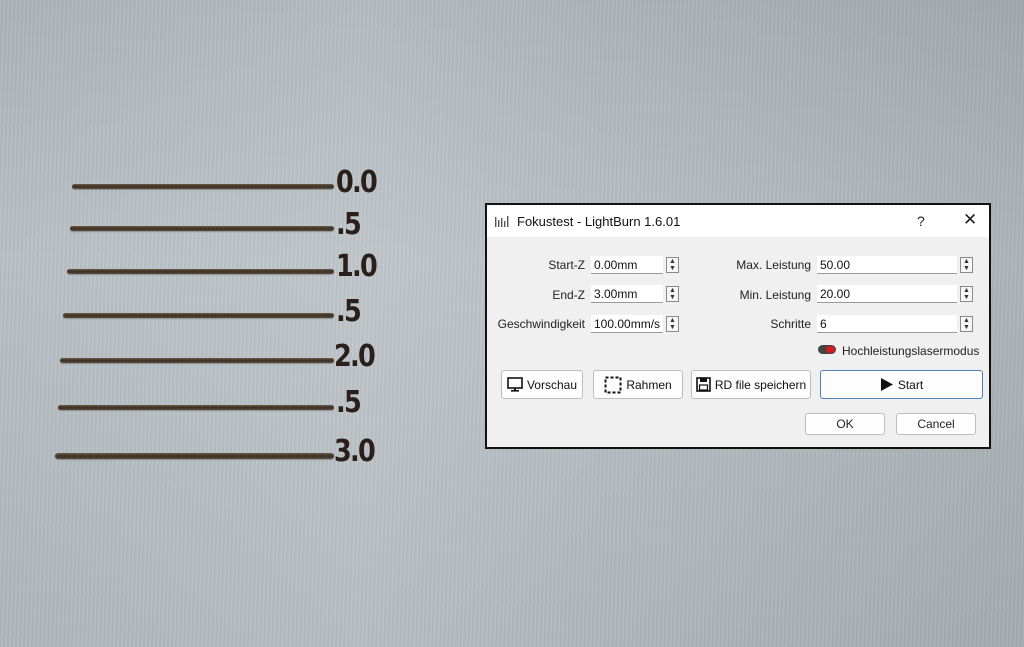  Describe the element at coordinates (672, 294) in the screenshot. I see `end-z-spinner: ▲ ▼` at that location.